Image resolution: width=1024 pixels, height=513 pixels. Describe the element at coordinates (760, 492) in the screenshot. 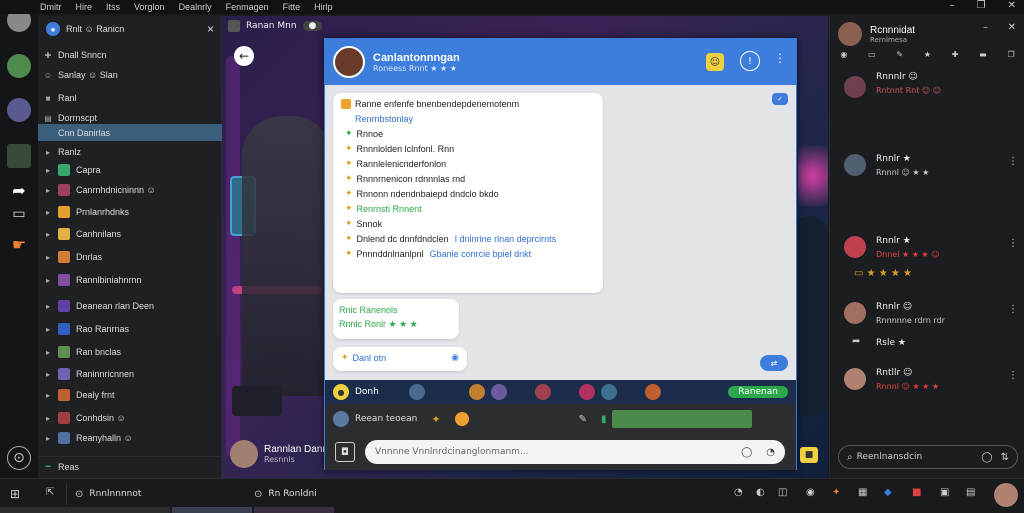

I see `tray-icon: ◐` at that location.